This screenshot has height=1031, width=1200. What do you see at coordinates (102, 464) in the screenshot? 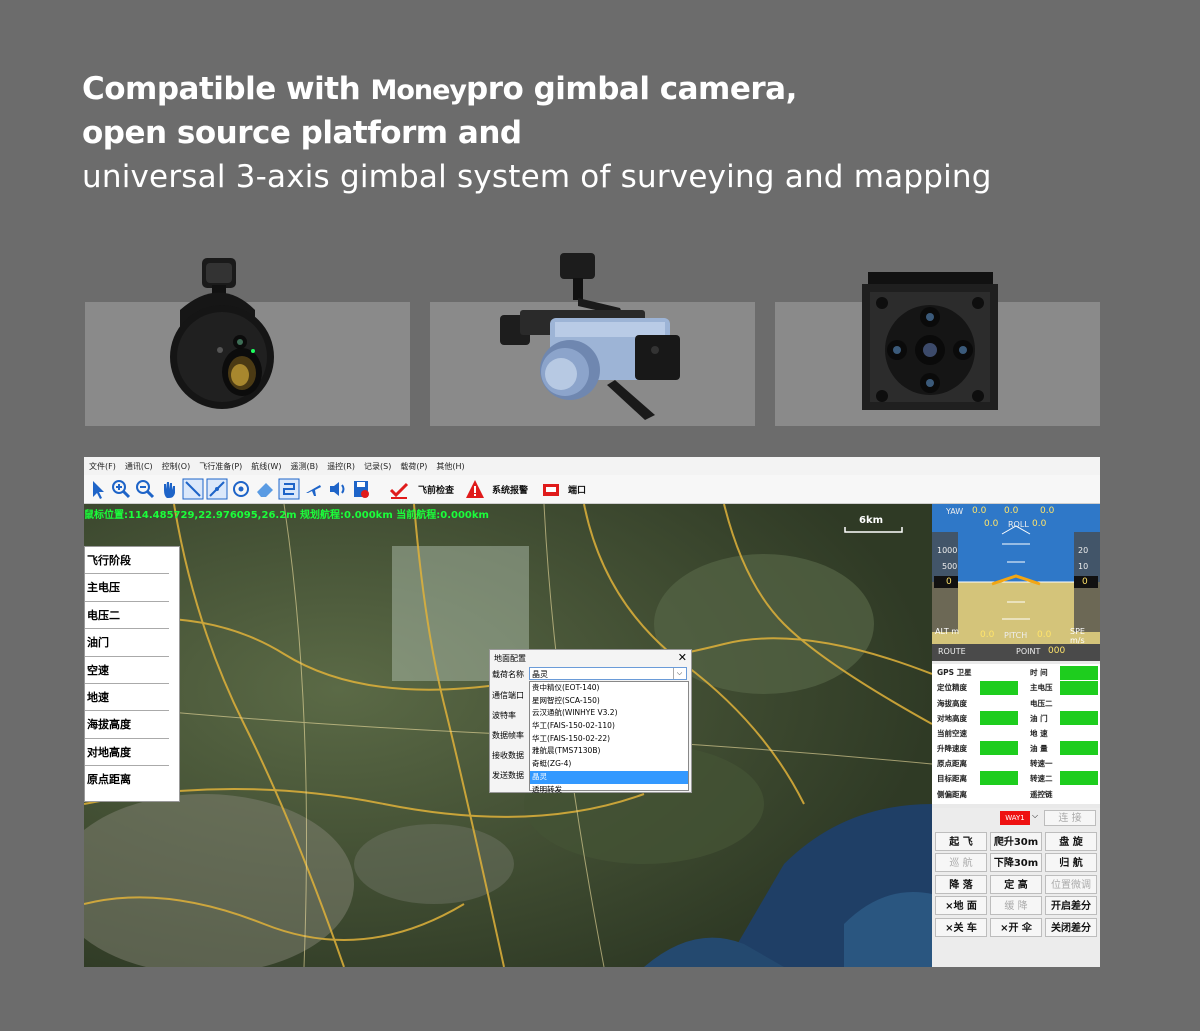
I see `menu-file: 文件(F)` at bounding box center [102, 464].